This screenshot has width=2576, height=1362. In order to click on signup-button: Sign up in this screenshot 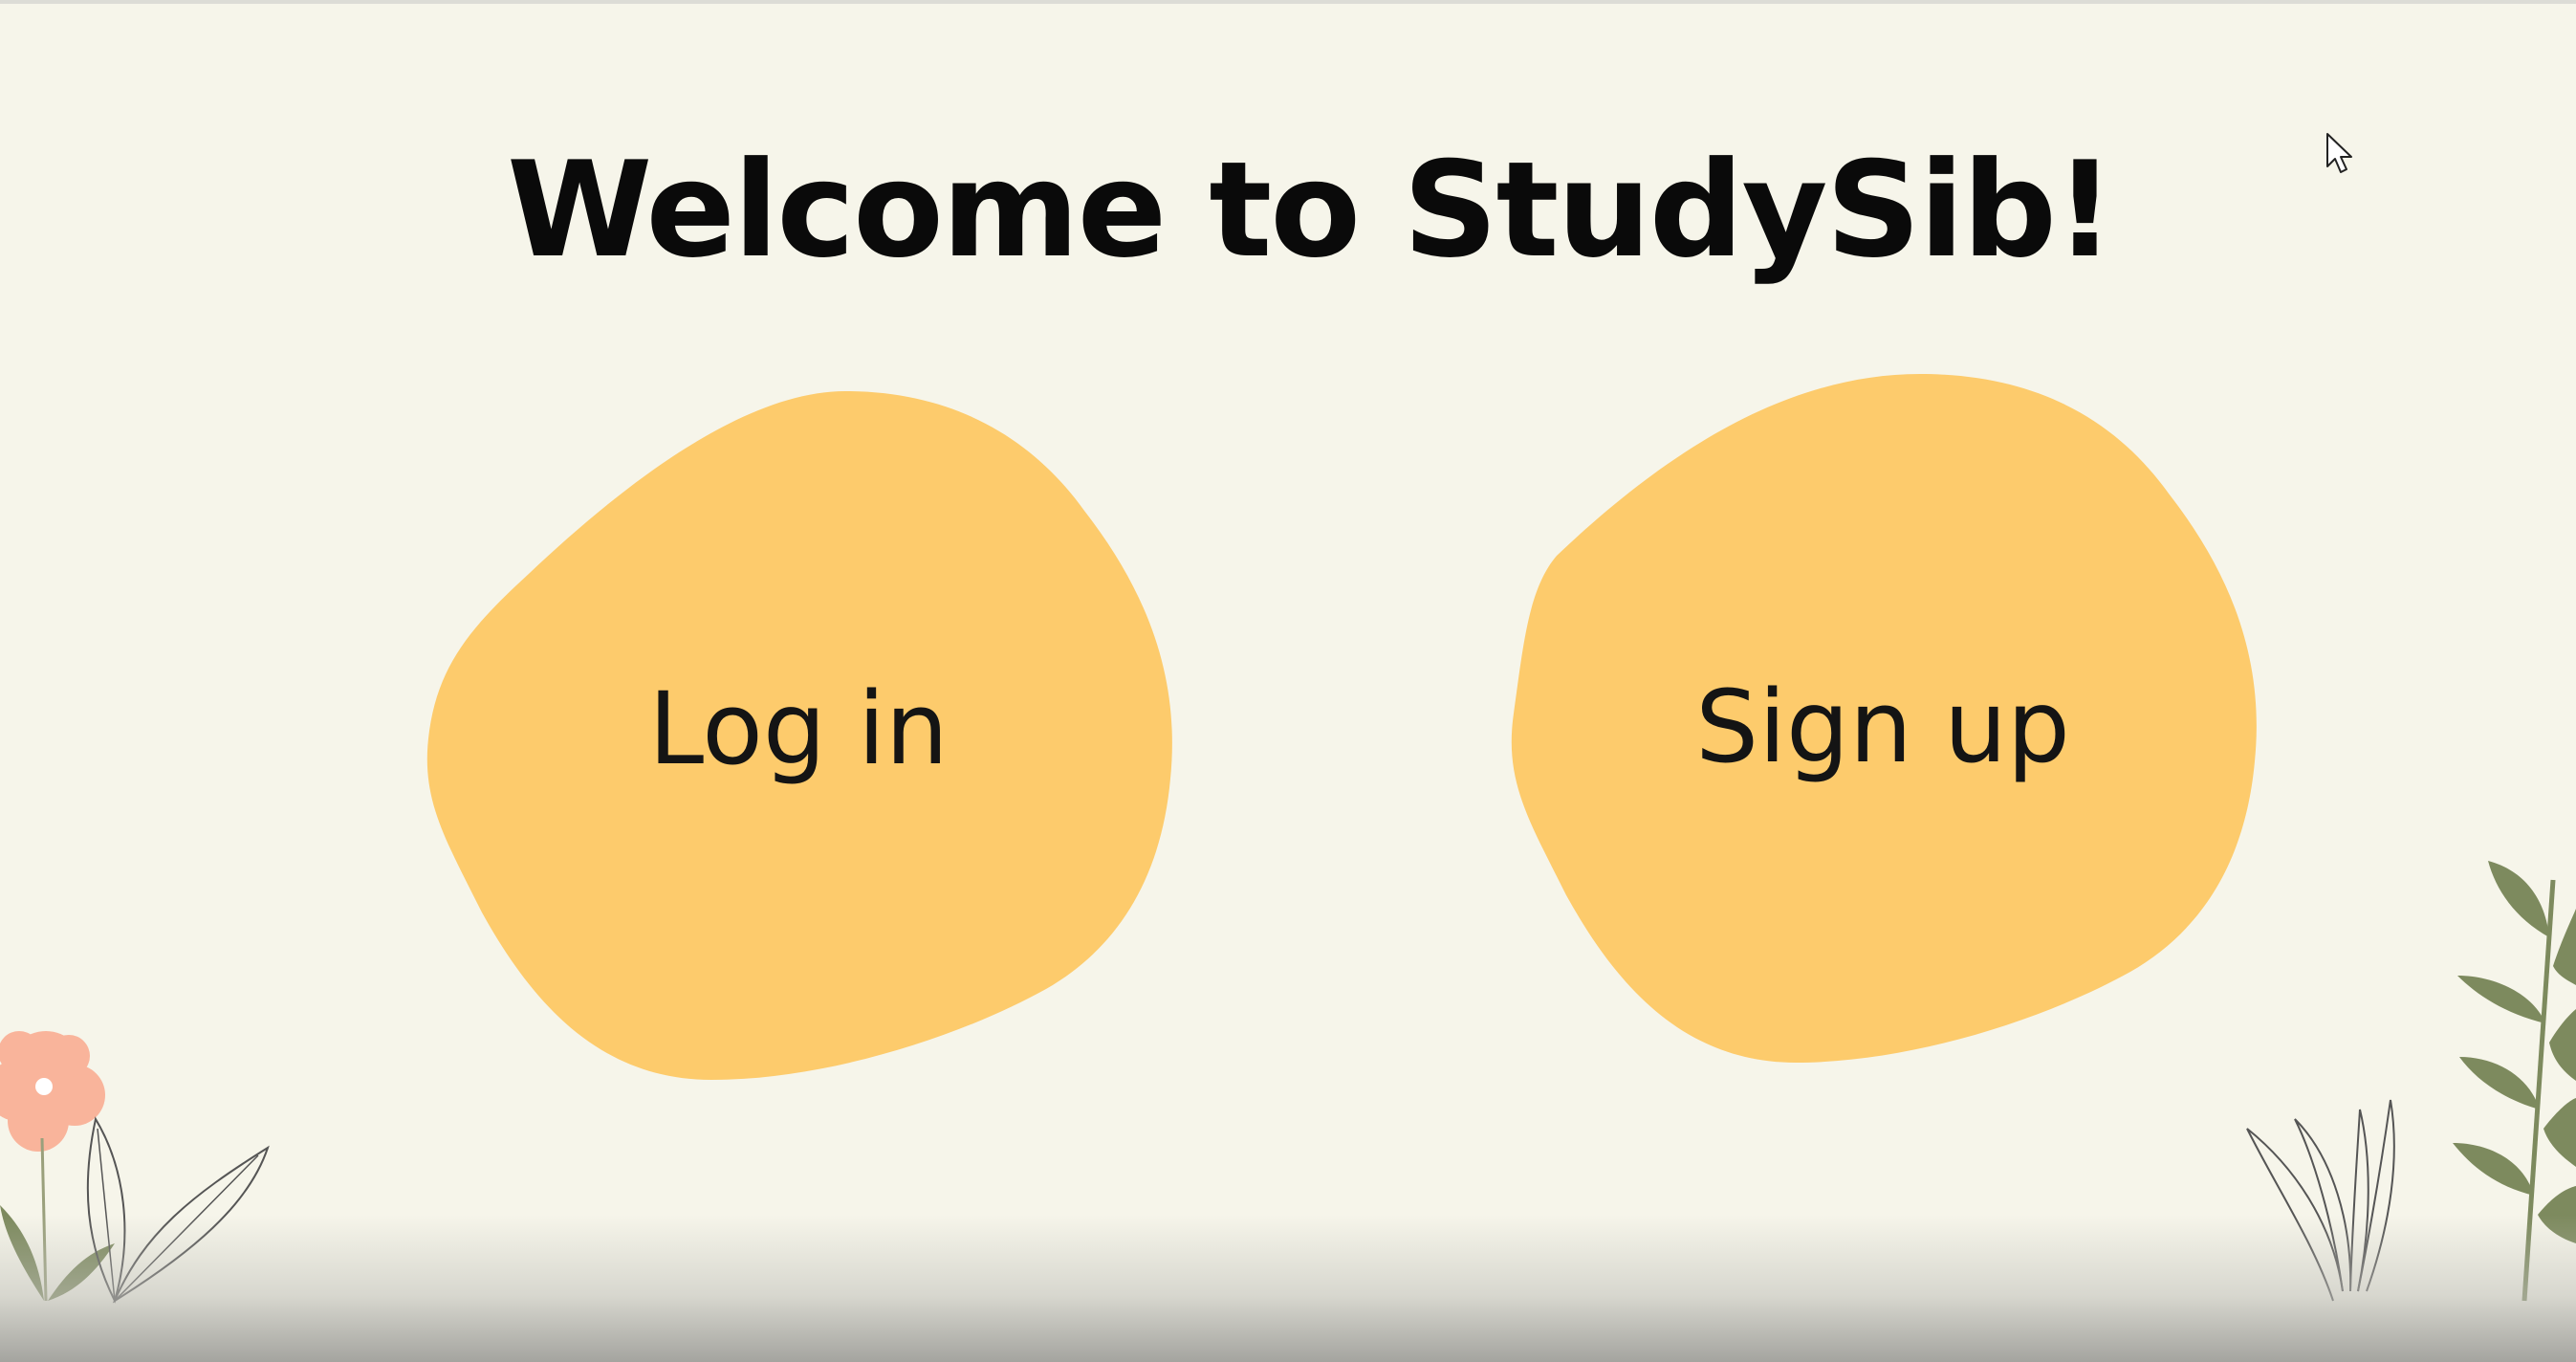, I will do `click(1883, 718)`.